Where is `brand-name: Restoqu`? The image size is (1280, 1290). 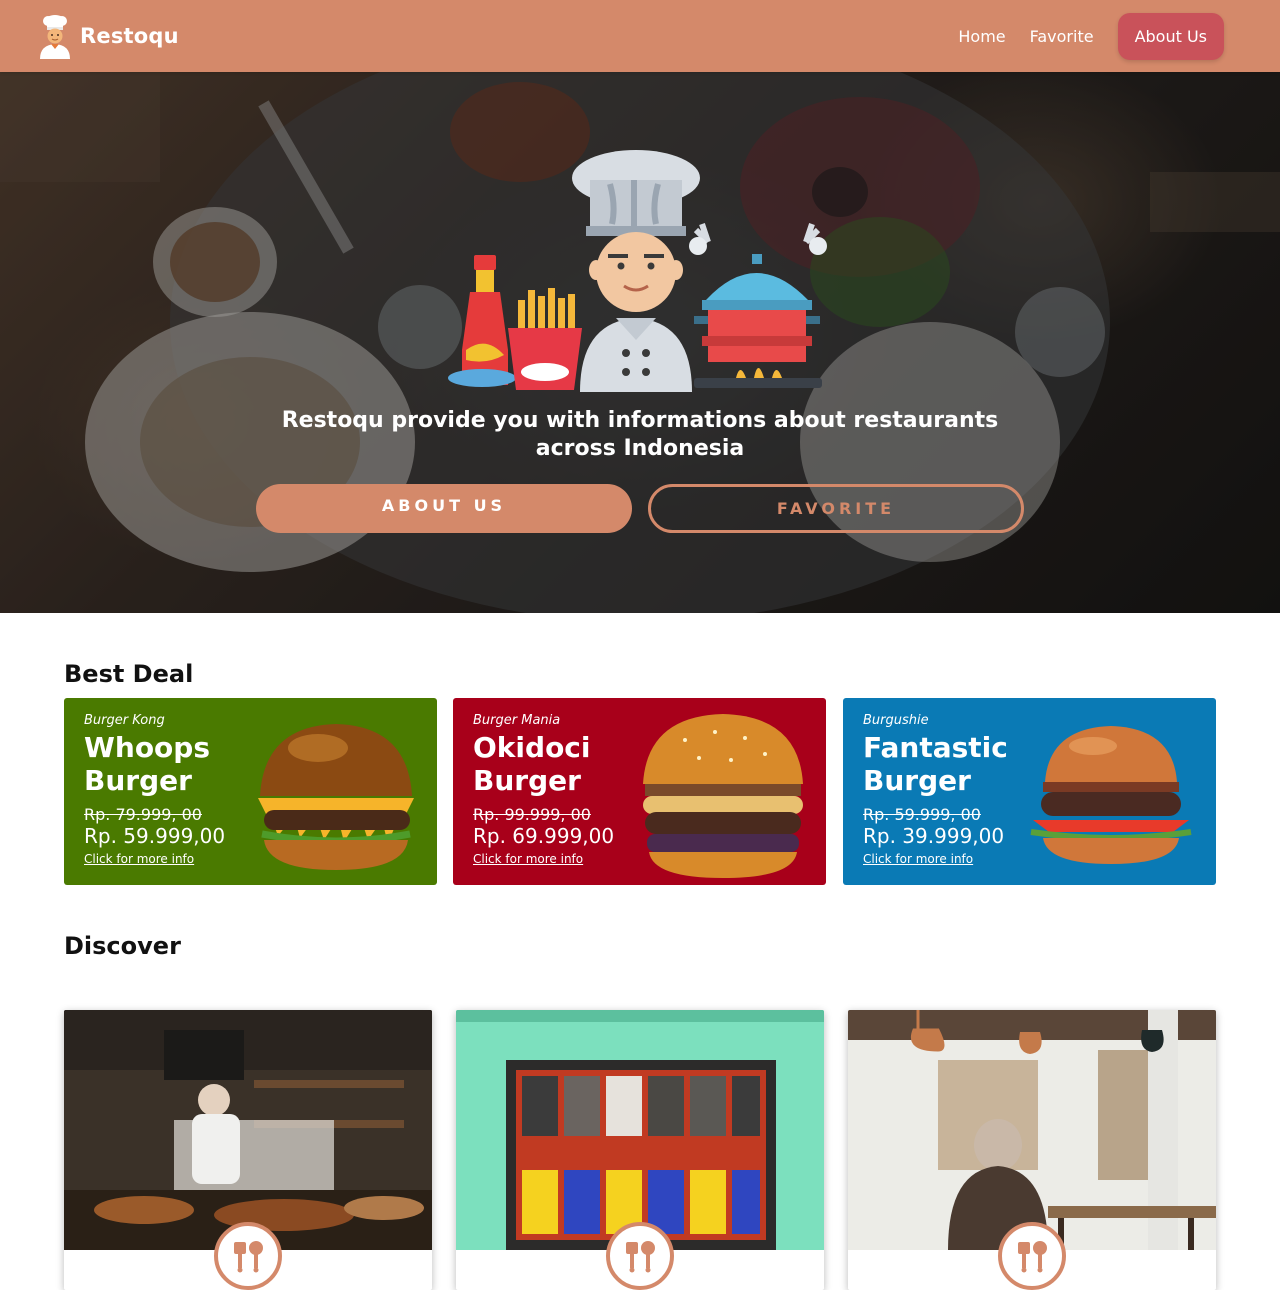 brand-name: Restoqu is located at coordinates (129, 36).